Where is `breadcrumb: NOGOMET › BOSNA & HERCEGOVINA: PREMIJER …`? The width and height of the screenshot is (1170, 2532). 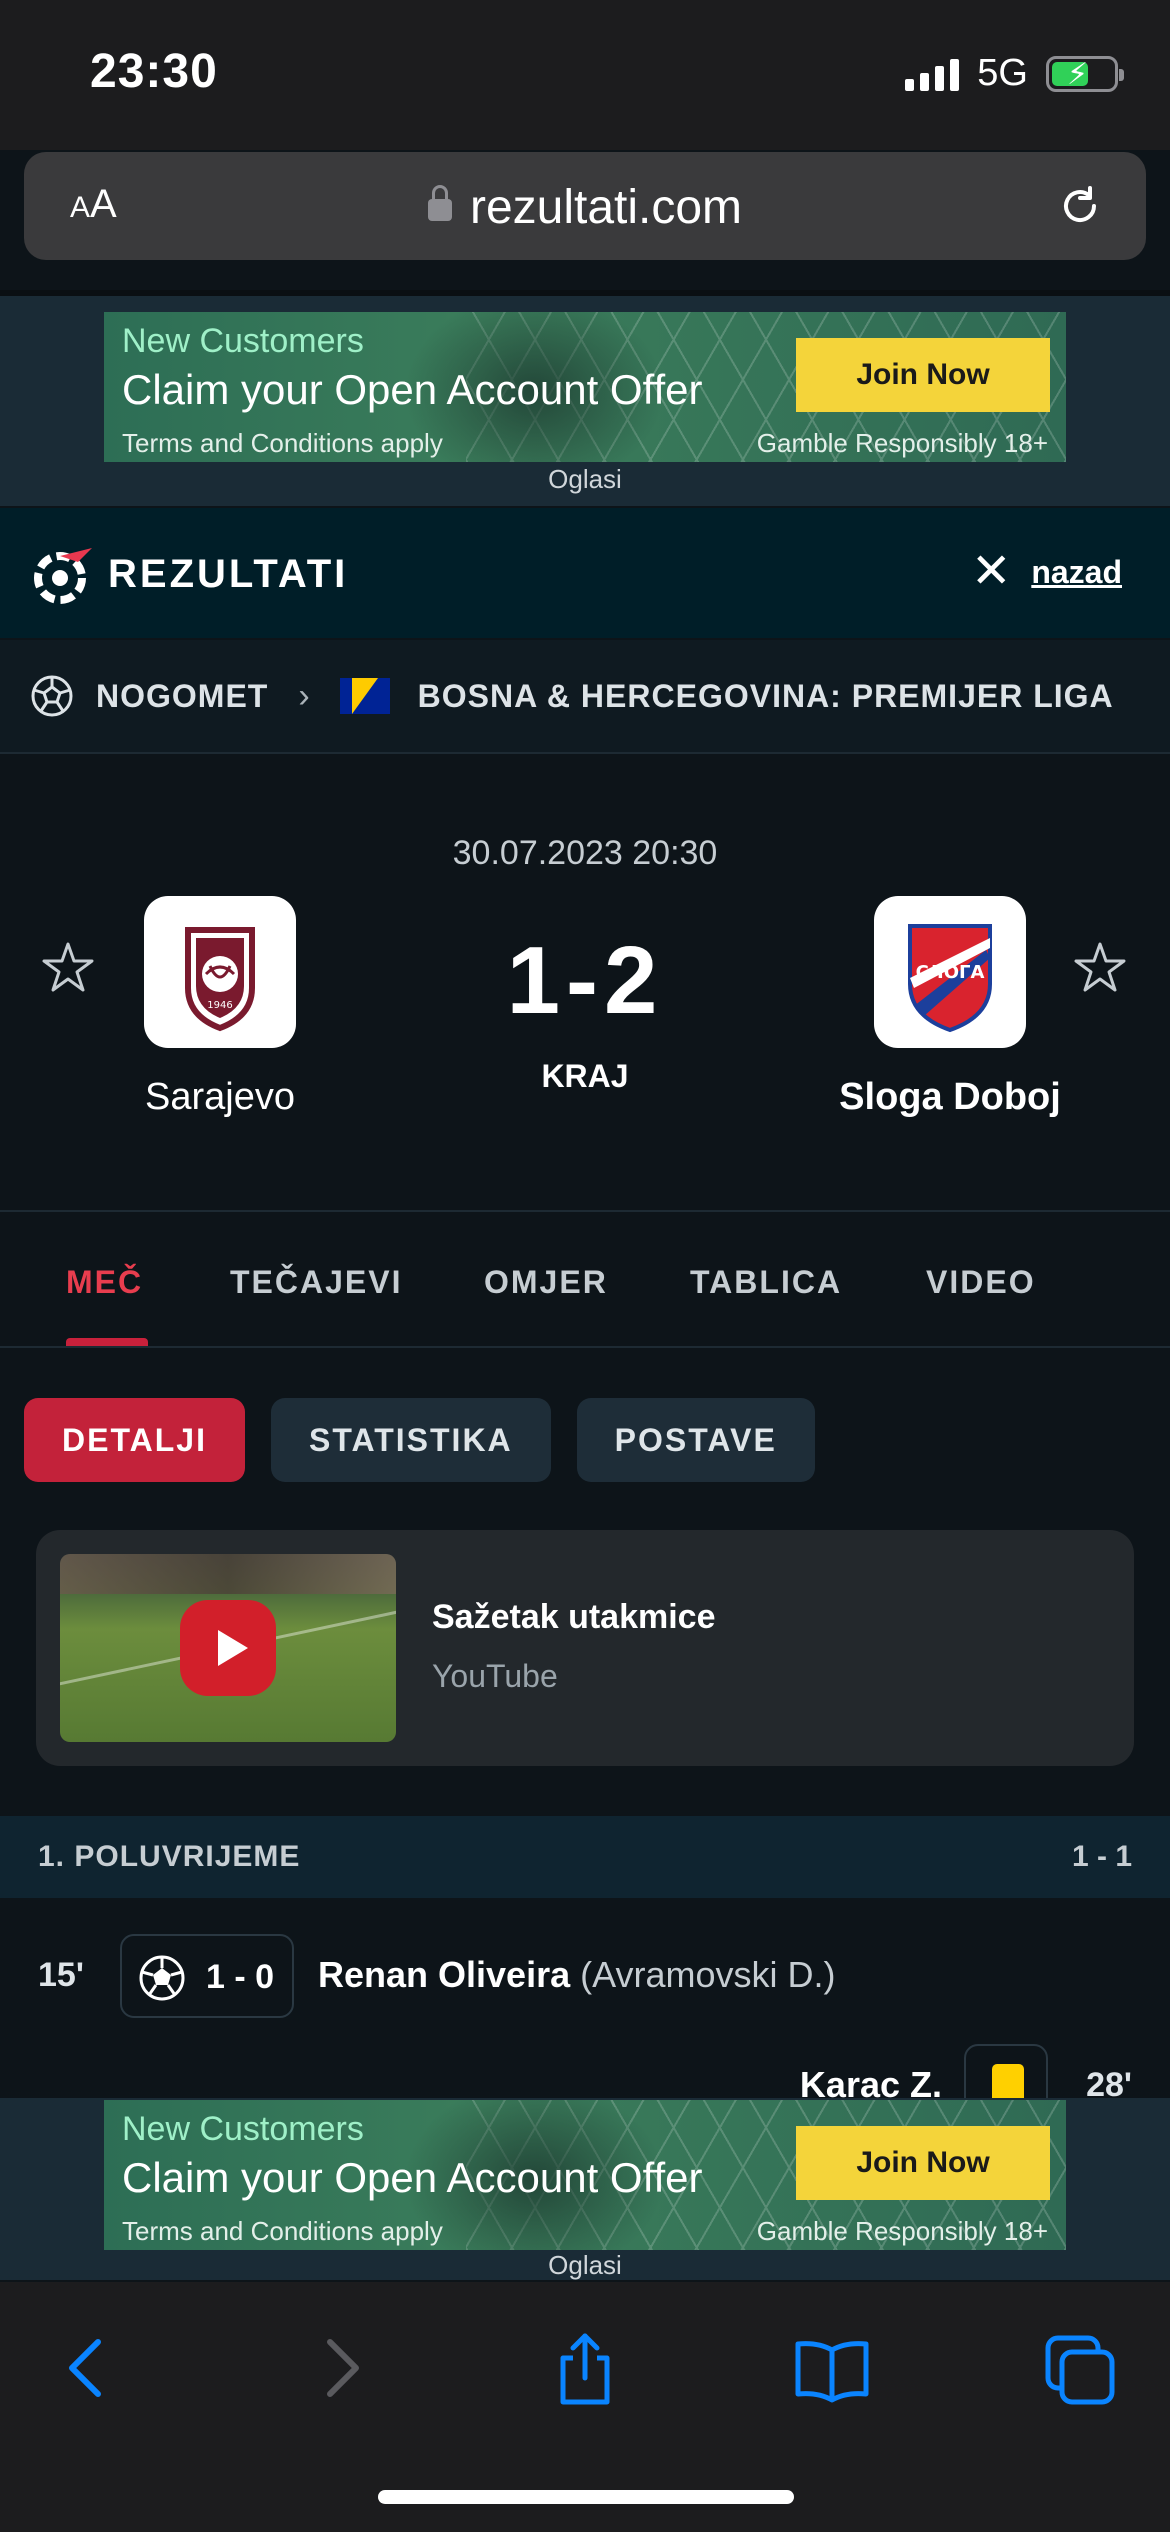
breadcrumb: NOGOMET › BOSNA & HERCEGOVINA: PREMIJER … is located at coordinates (585, 697).